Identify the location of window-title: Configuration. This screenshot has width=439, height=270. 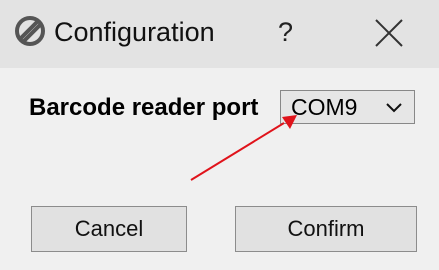
(134, 32).